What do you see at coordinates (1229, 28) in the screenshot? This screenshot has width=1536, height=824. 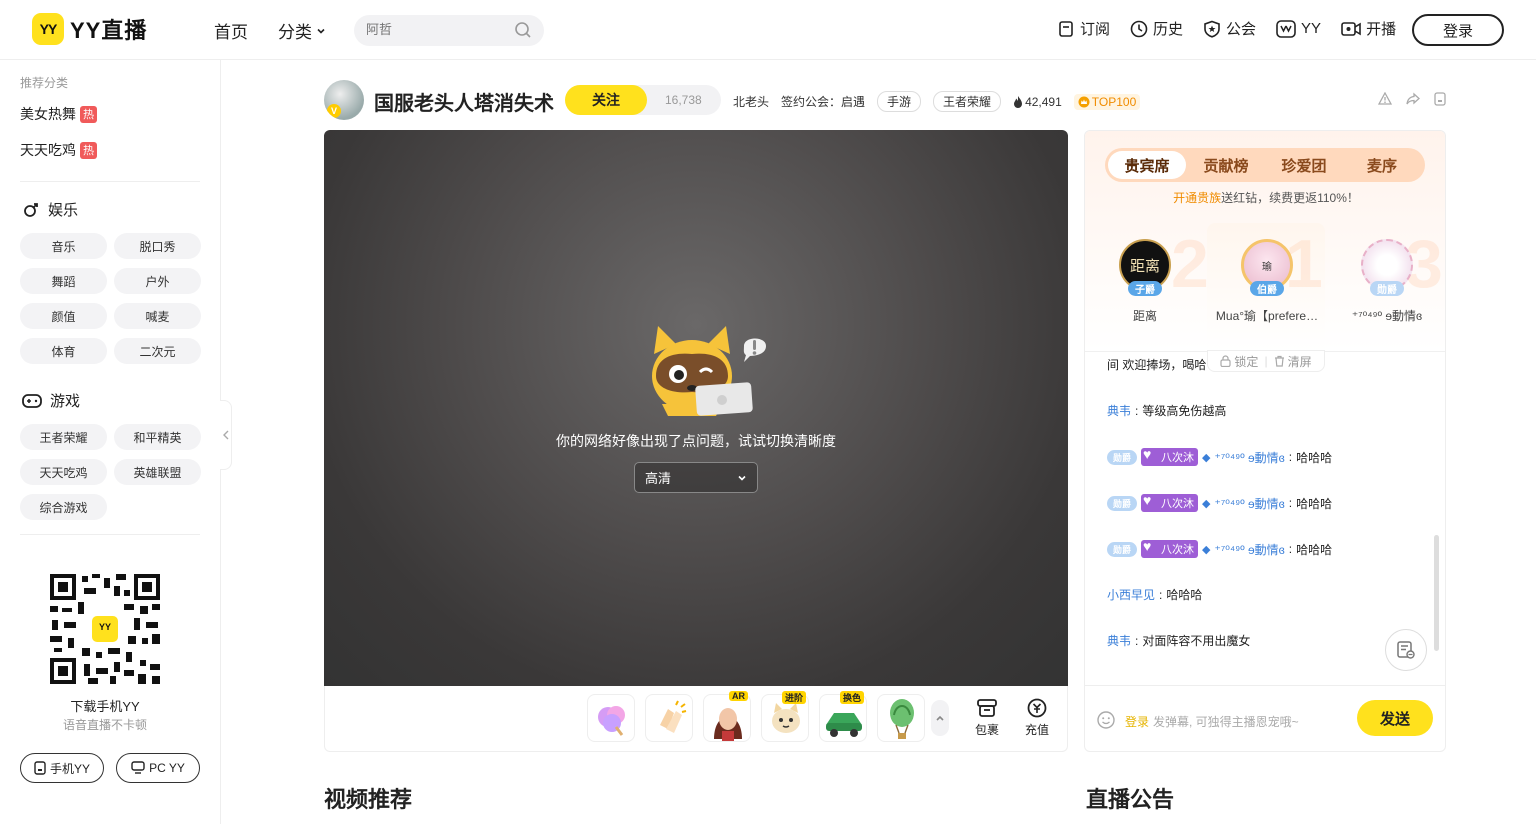 I see `guild-button: 公会` at bounding box center [1229, 28].